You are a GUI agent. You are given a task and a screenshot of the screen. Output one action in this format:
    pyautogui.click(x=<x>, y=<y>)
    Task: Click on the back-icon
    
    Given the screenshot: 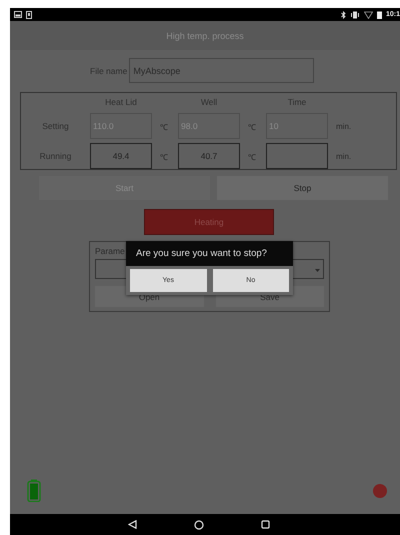 What is the action you would take?
    pyautogui.click(x=132, y=524)
    